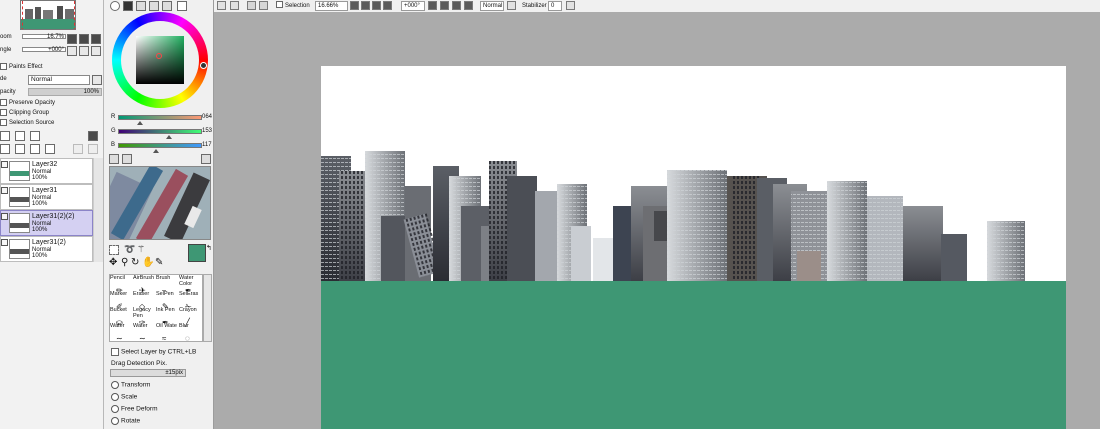  Describe the element at coordinates (5, 149) in the screenshot. I see `transfer-down-icon` at that location.